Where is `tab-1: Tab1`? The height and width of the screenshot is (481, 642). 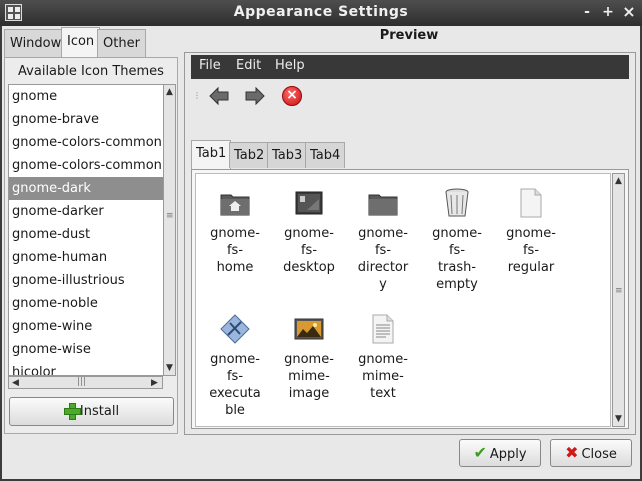
tab-1: Tab1 is located at coordinates (211, 154).